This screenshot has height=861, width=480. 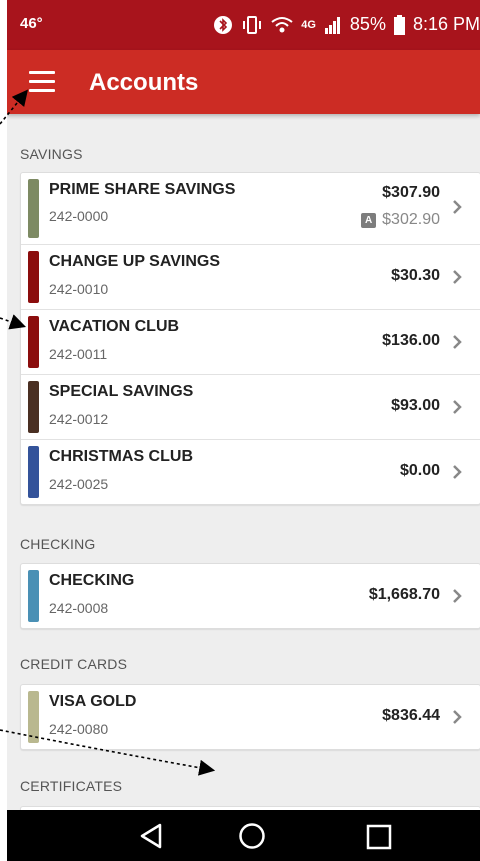 What do you see at coordinates (411, 192) in the screenshot?
I see `account-balance: $307.90` at bounding box center [411, 192].